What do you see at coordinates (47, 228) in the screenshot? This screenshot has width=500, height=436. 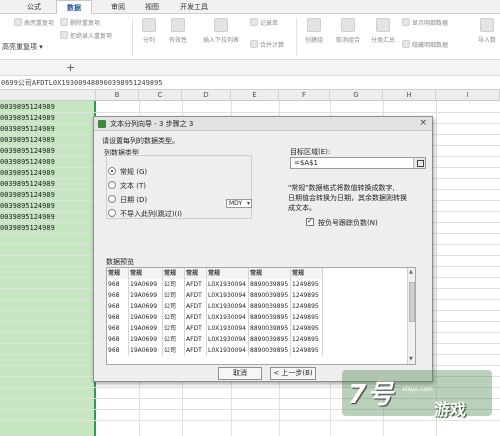 I see `cell-a12: 0039895124989` at bounding box center [47, 228].